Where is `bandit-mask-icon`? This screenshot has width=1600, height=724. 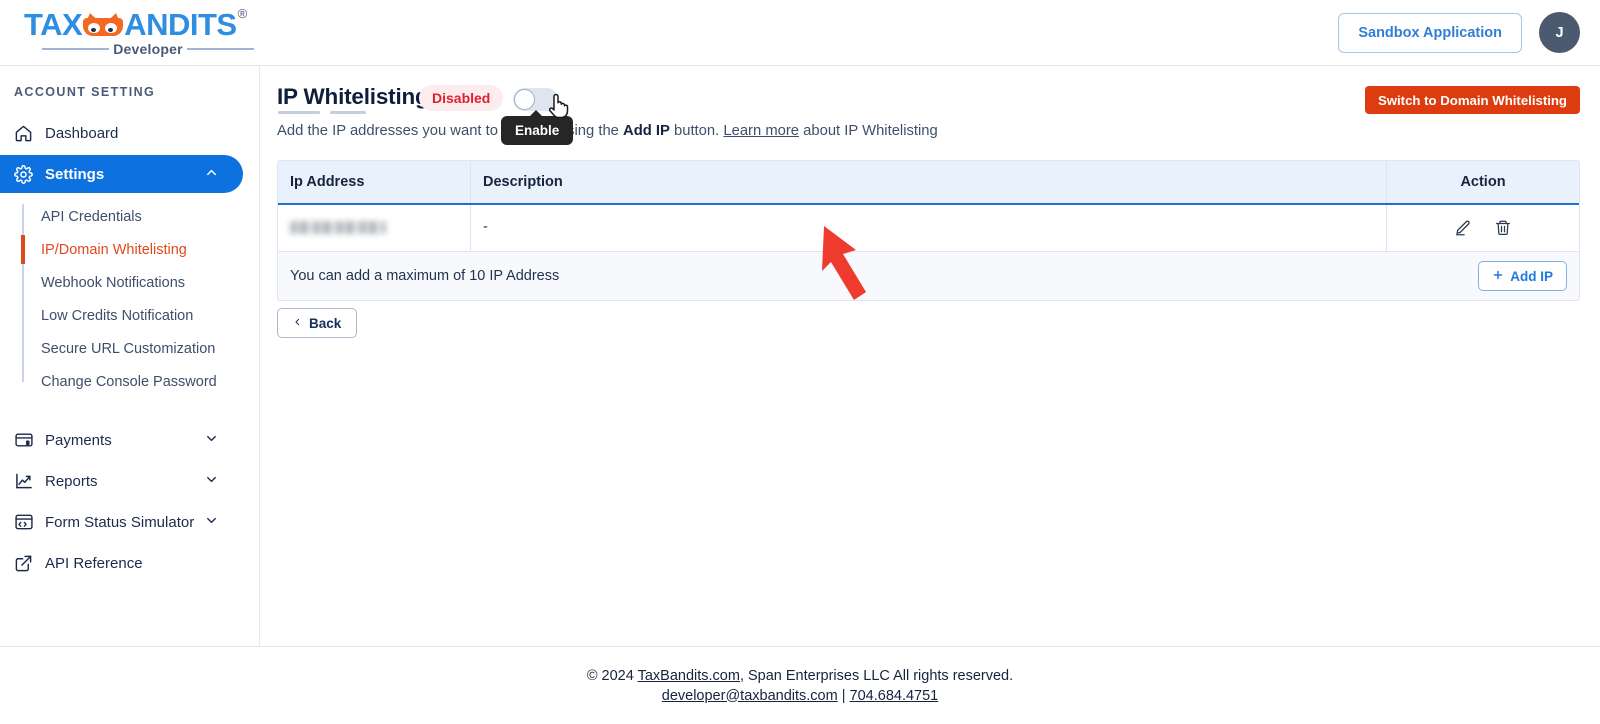 bandit-mask-icon is located at coordinates (103, 23).